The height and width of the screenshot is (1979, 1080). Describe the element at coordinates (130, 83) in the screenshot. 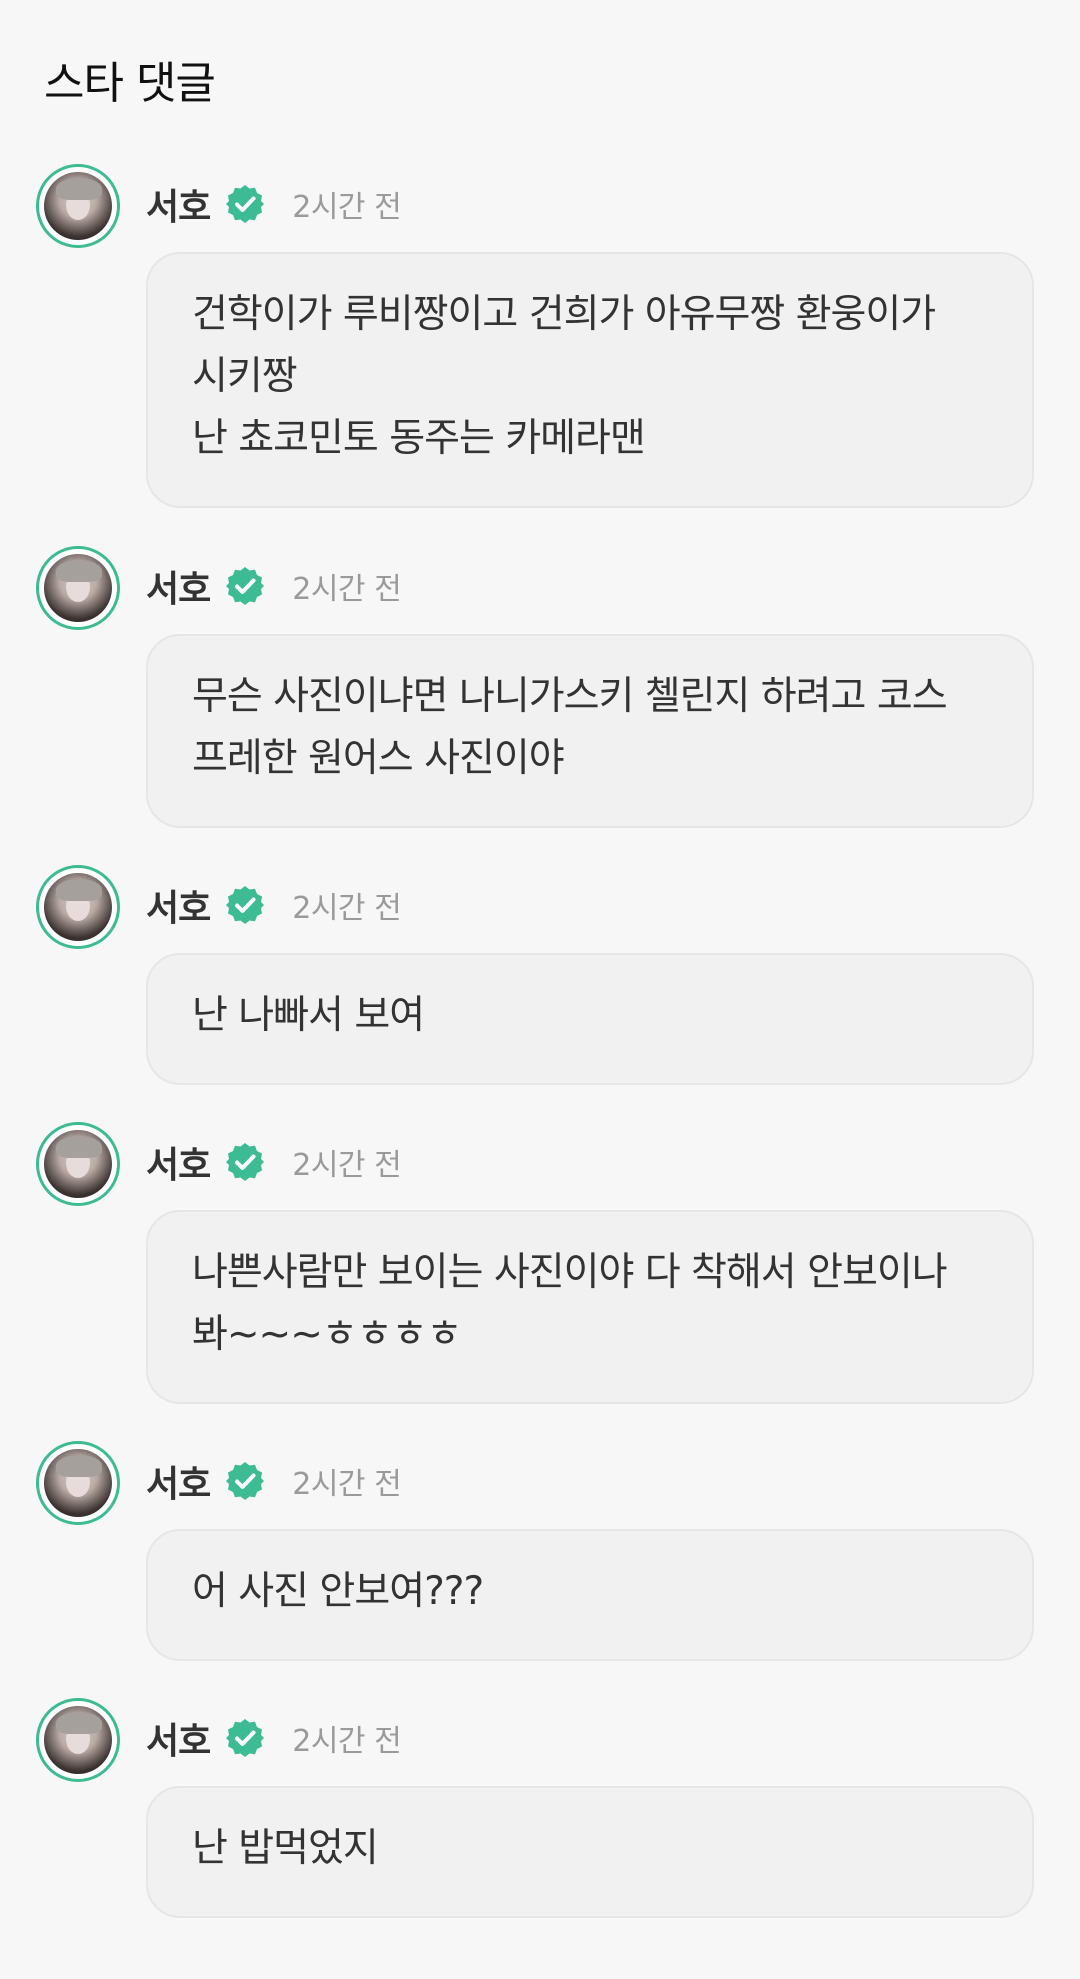

I see `section-title: 스타 댓글` at that location.